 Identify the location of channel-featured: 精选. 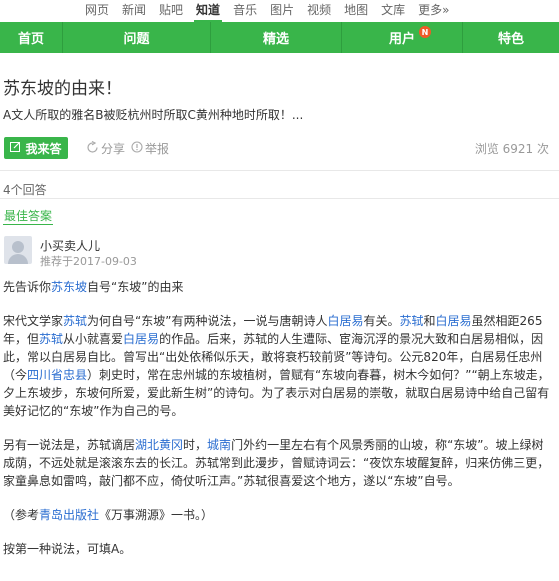
(275, 37).